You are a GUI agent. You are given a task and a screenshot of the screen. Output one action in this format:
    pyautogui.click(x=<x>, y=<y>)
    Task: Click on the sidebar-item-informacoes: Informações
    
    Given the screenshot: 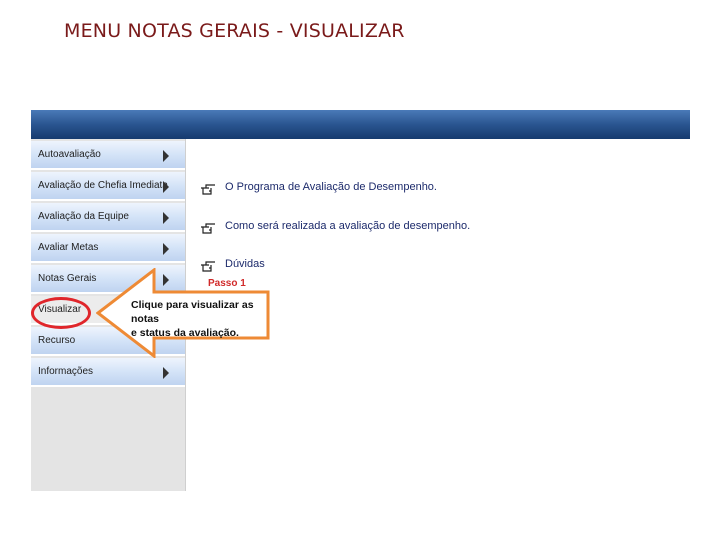 What is the action you would take?
    pyautogui.click(x=108, y=372)
    